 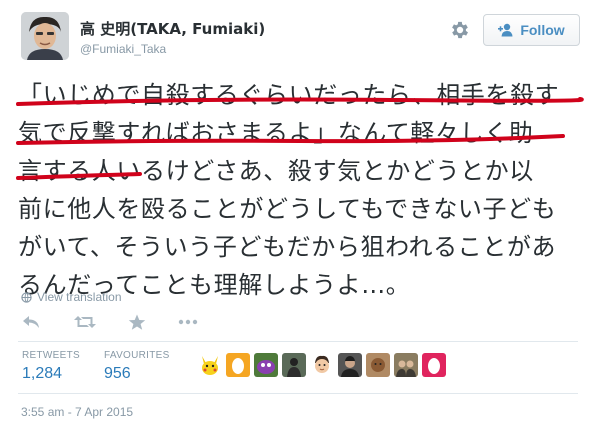 I want to click on group-photo-avatar, so click(x=406, y=365).